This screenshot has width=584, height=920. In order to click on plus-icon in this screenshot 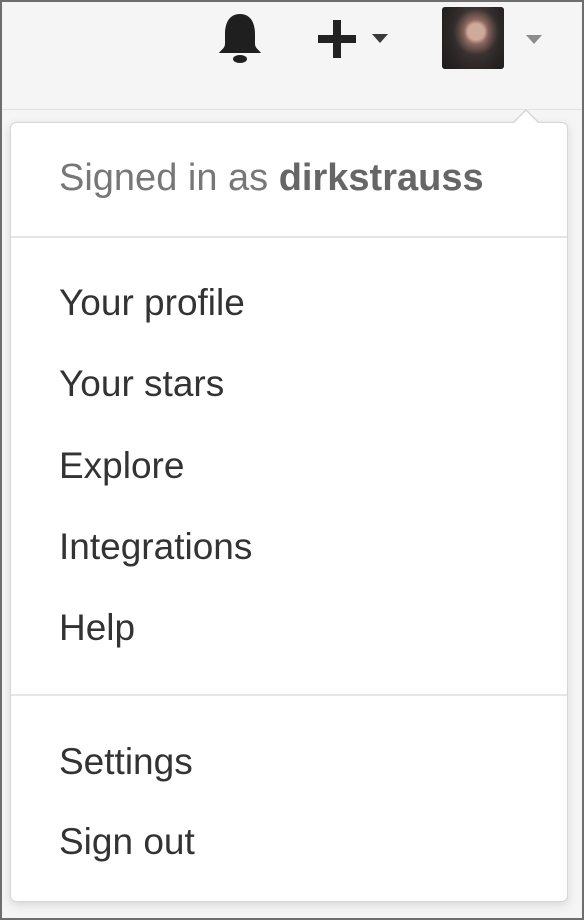, I will do `click(337, 39)`.